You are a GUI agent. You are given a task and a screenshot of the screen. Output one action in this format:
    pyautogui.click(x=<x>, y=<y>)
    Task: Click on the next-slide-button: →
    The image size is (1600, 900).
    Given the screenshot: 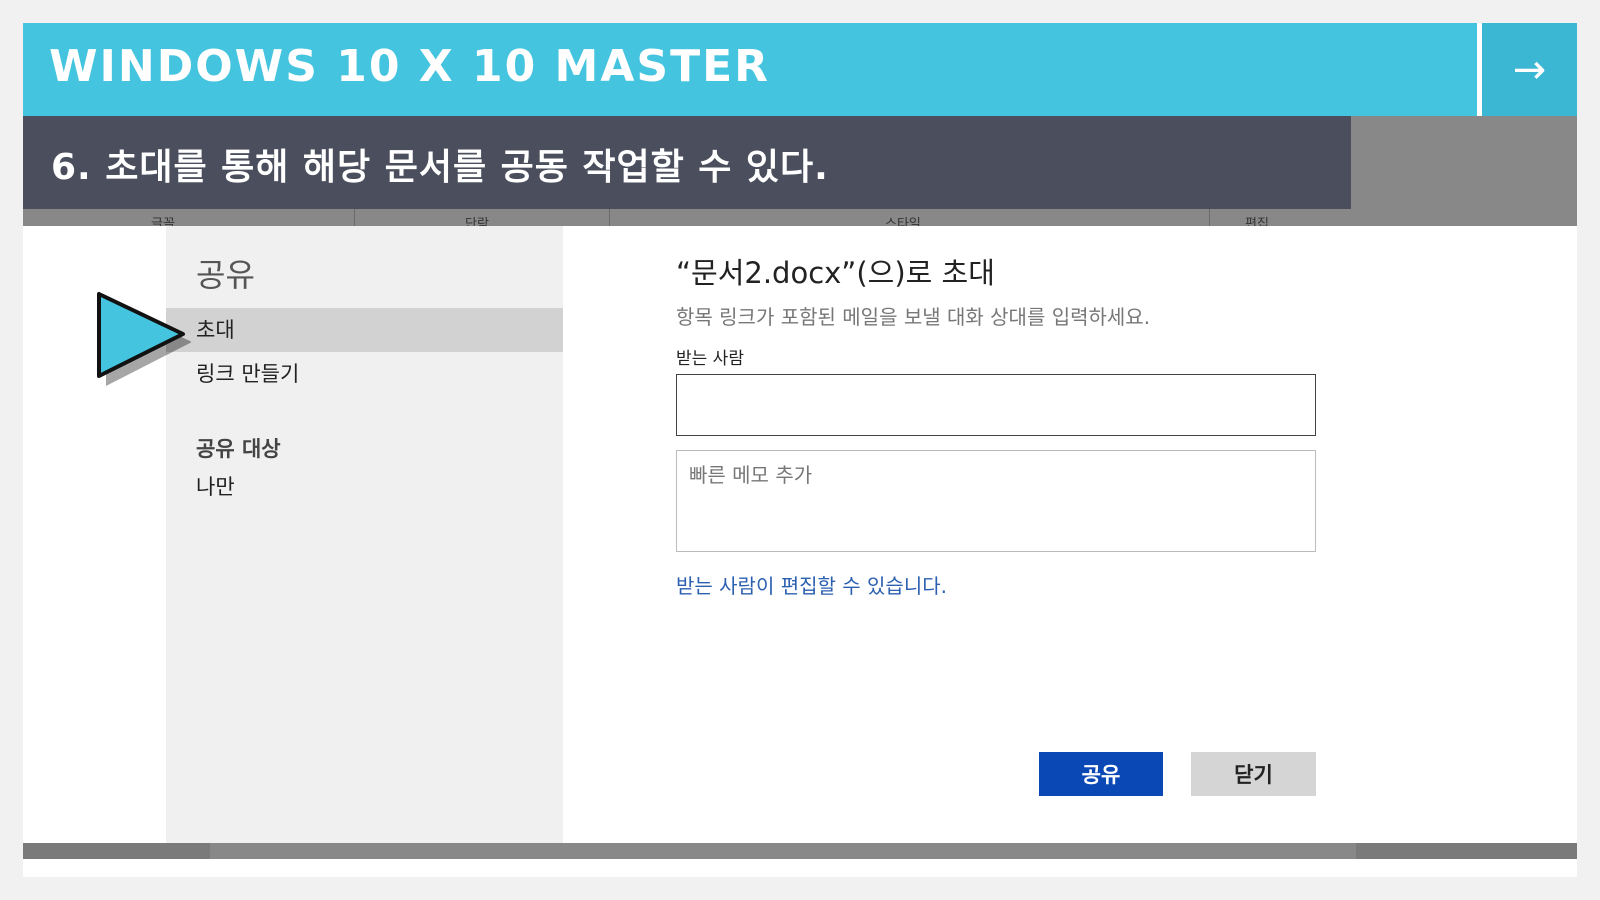 What is the action you would take?
    pyautogui.click(x=1529, y=69)
    